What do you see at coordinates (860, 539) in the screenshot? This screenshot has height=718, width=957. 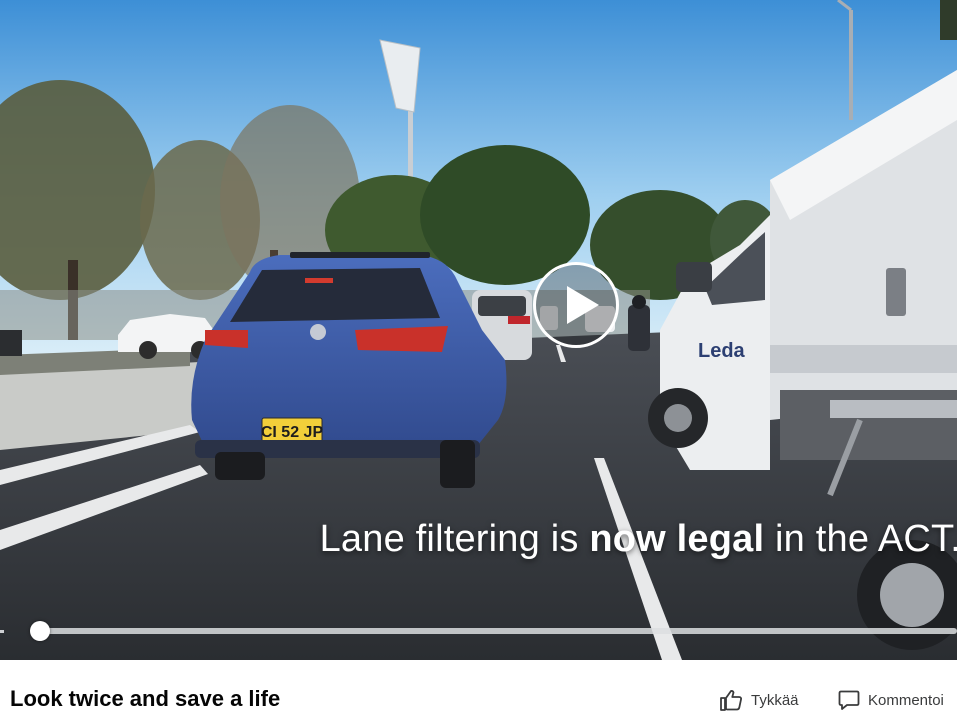 I see `caption-suffix: in the ACT.` at bounding box center [860, 539].